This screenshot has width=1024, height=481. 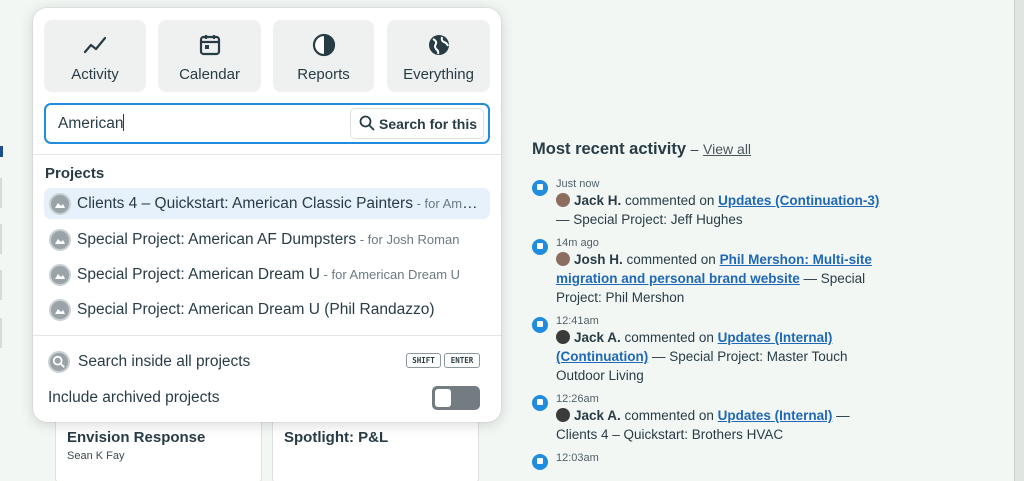 I want to click on project-card: ★ Spotlight: P&L, so click(x=375, y=445).